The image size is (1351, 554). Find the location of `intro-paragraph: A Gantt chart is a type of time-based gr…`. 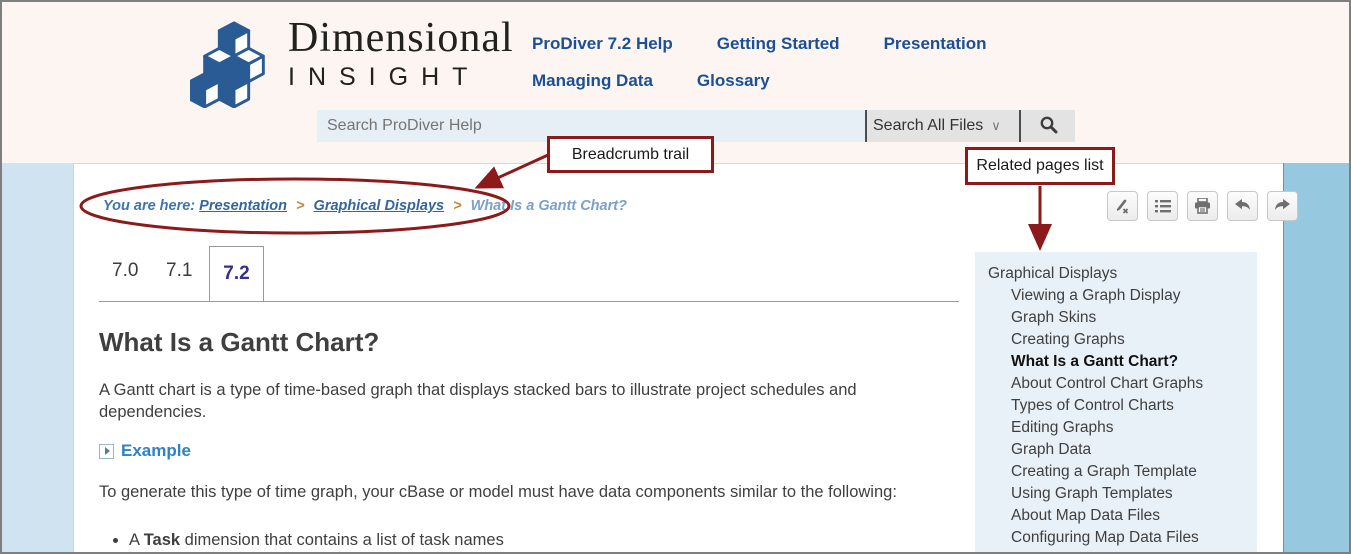

intro-paragraph: A Gantt chart is a type of time-based gr… is located at coordinates (478, 401).